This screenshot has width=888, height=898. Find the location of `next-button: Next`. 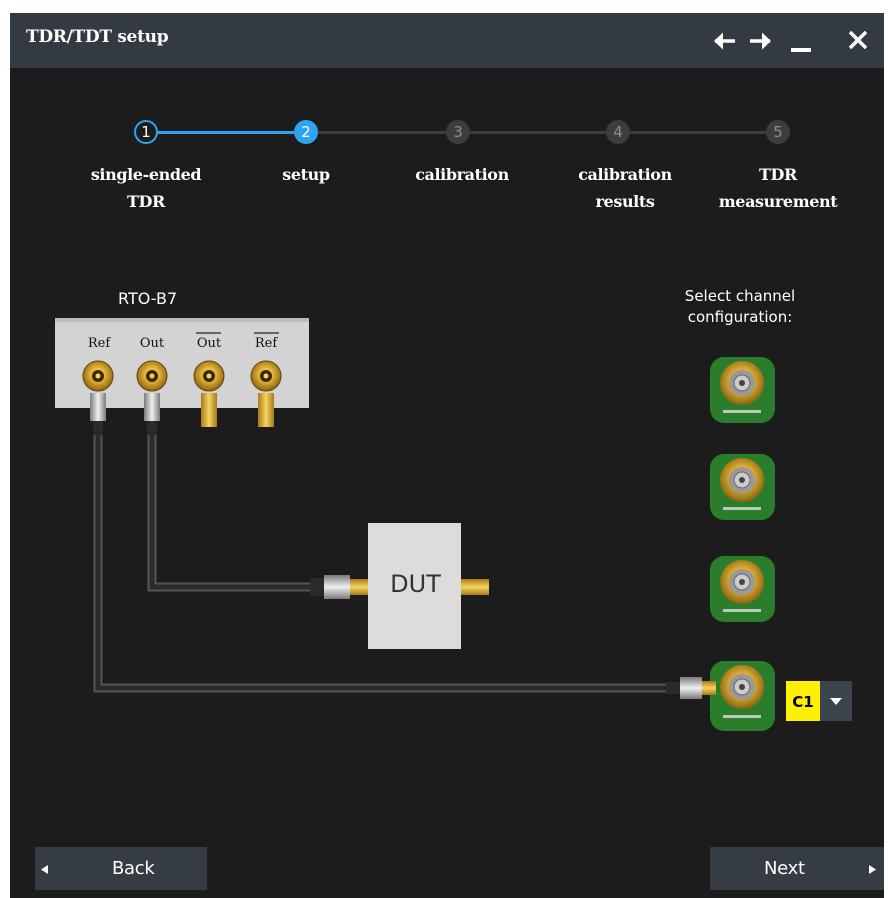

next-button: Next is located at coordinates (797, 868).